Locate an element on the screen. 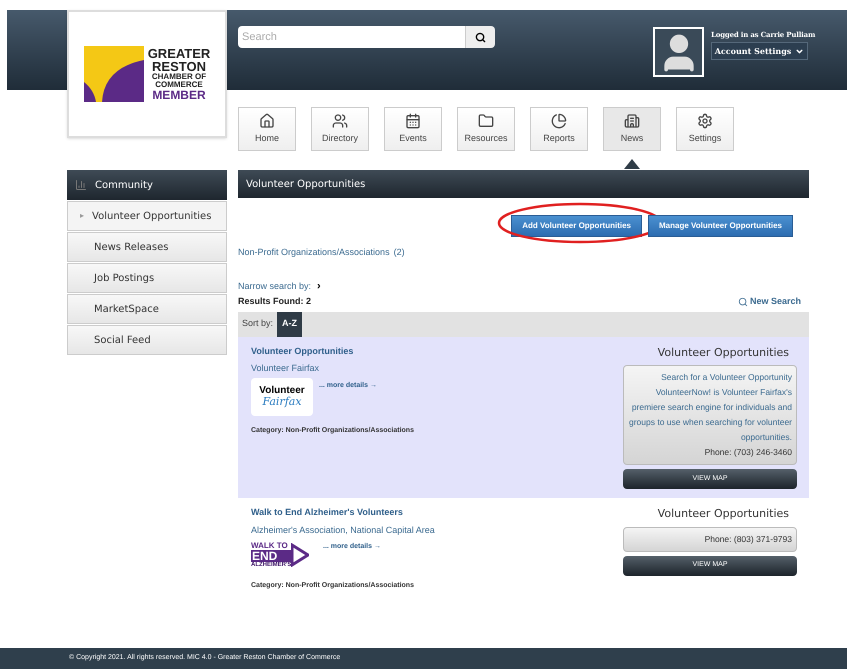 This screenshot has height=669, width=847. building-icon is located at coordinates (632, 120).